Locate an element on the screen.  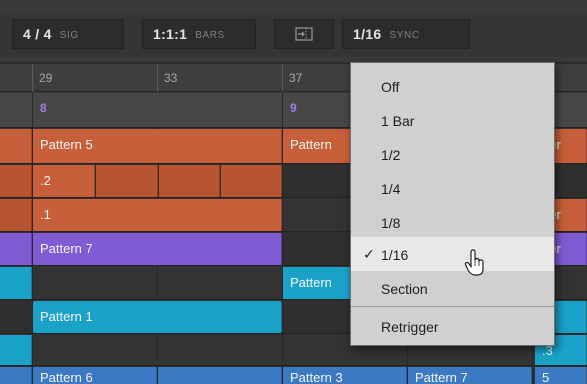
ruler-tick: 37 is located at coordinates (292, 78).